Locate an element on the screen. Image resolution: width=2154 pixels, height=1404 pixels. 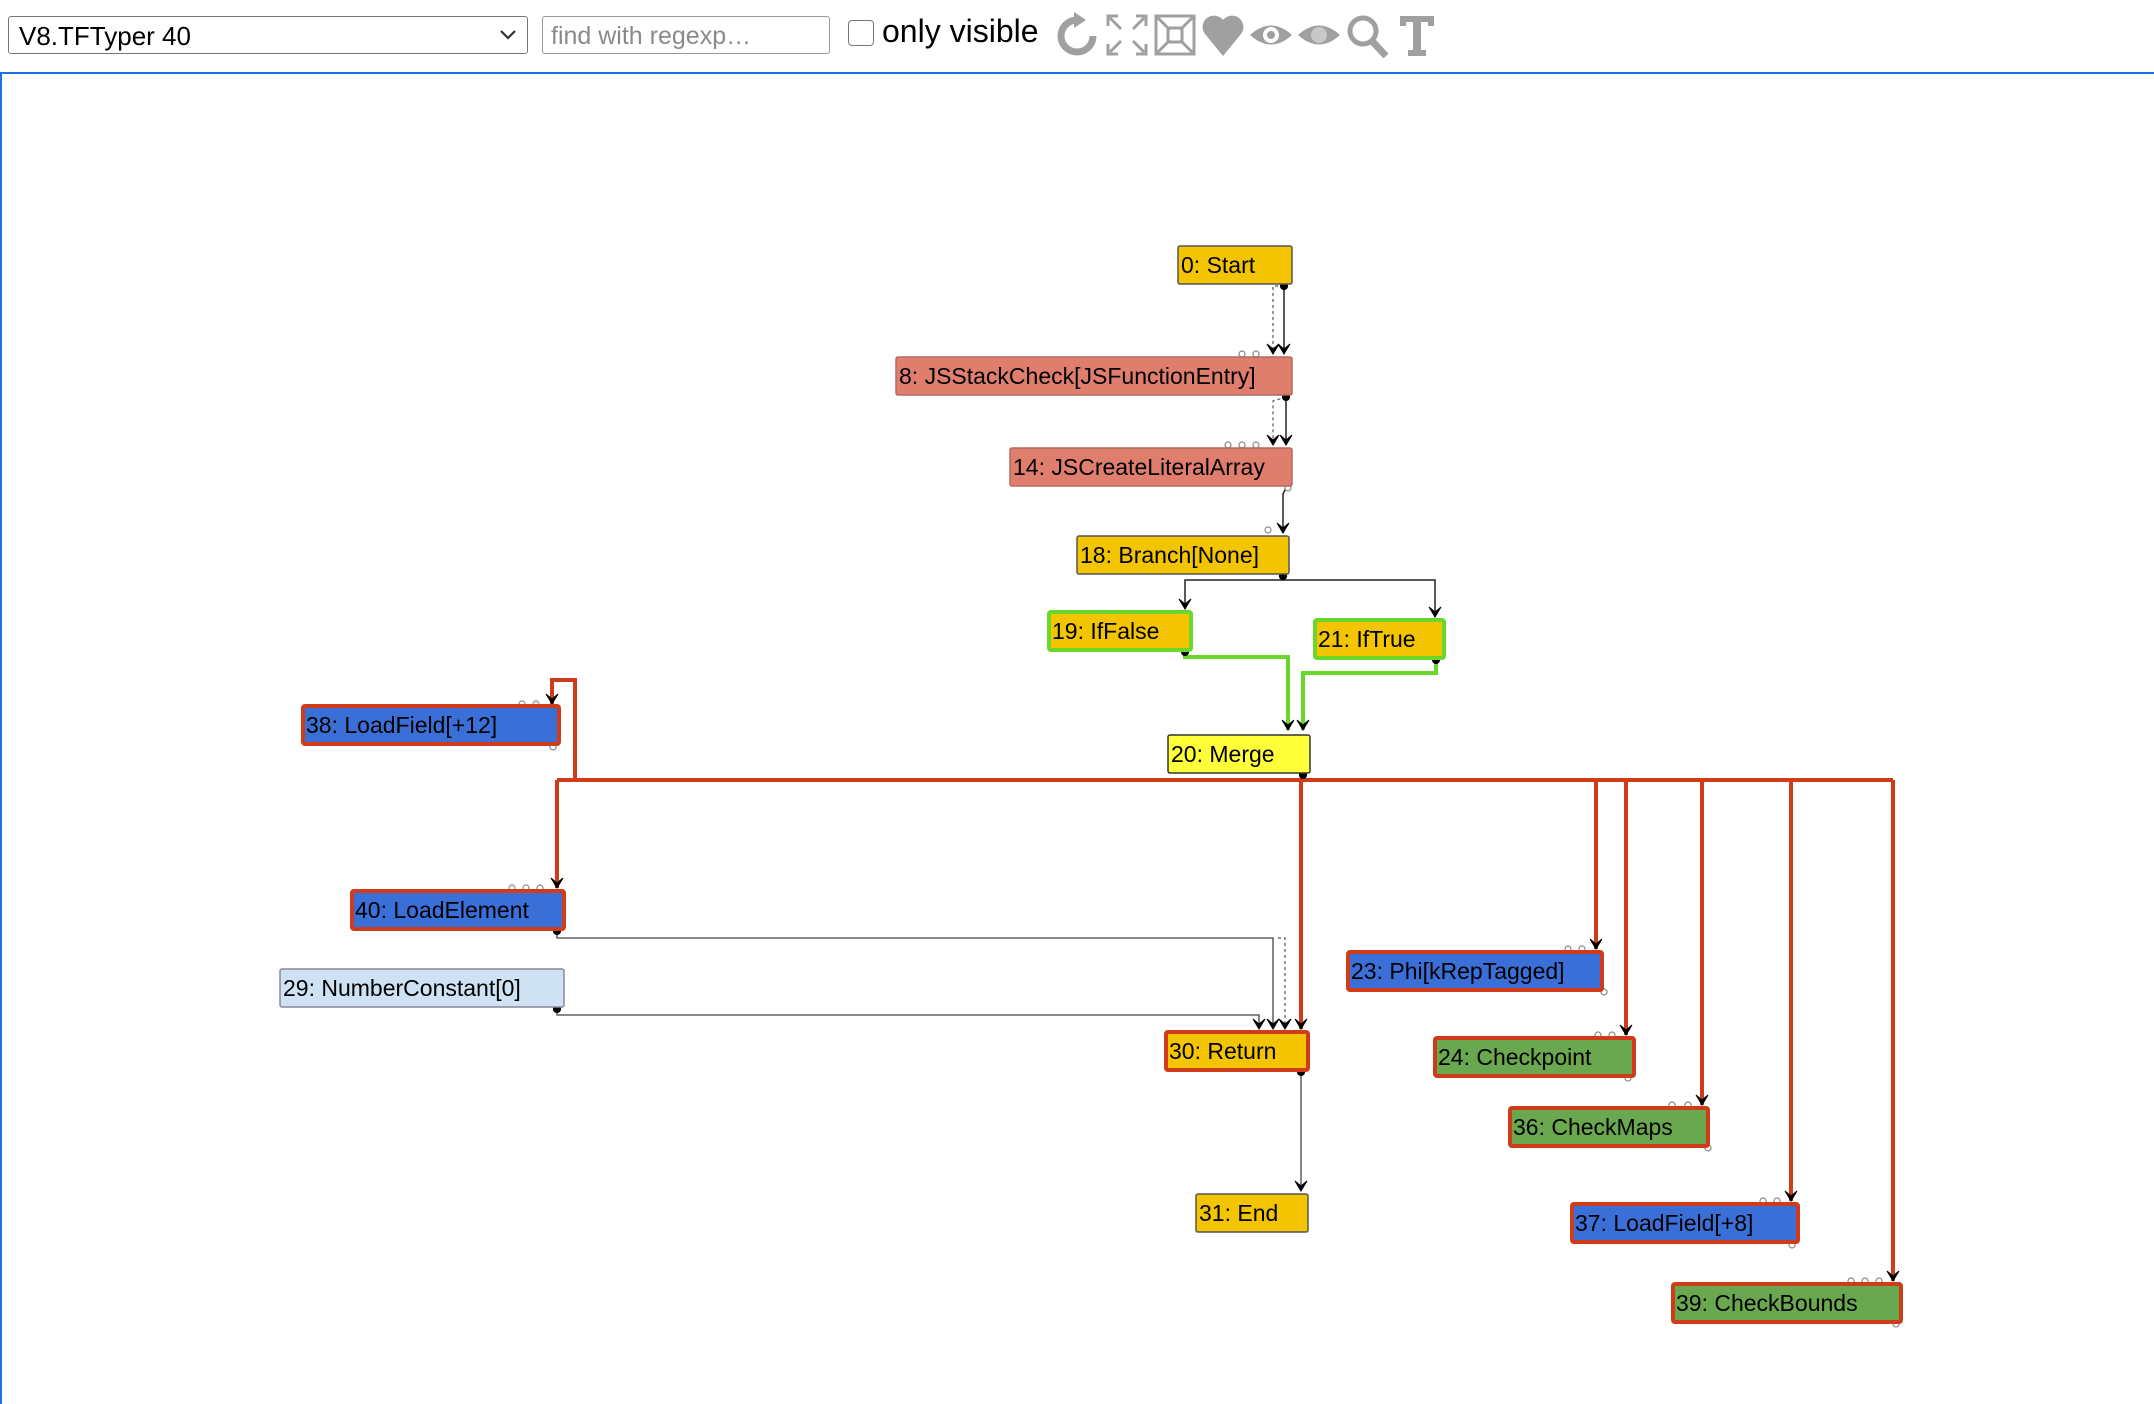
graph-node-18: 18: Branch[None] is located at coordinates (1183, 555).